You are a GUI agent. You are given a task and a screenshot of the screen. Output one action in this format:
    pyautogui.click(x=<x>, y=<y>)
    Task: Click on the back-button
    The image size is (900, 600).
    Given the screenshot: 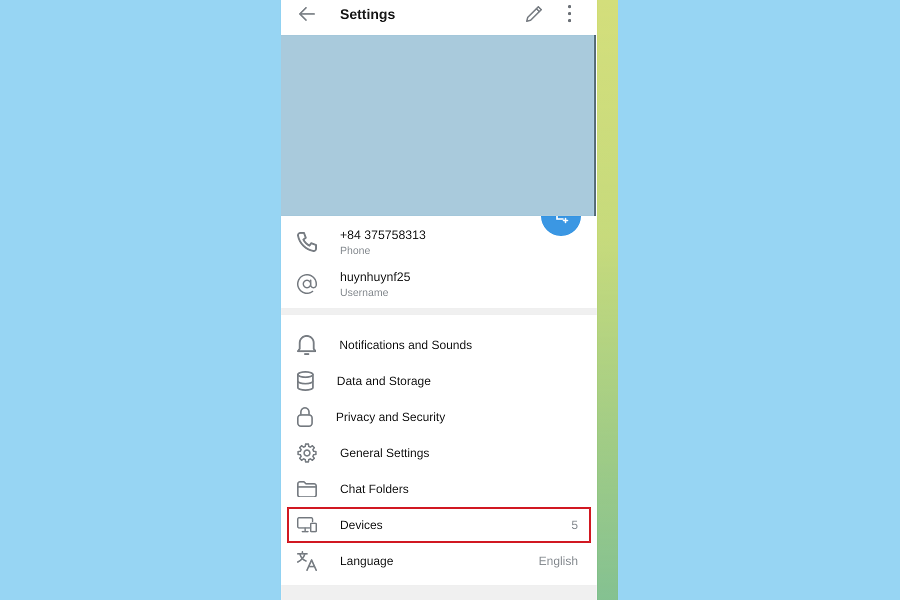 What is the action you would take?
    pyautogui.click(x=307, y=14)
    